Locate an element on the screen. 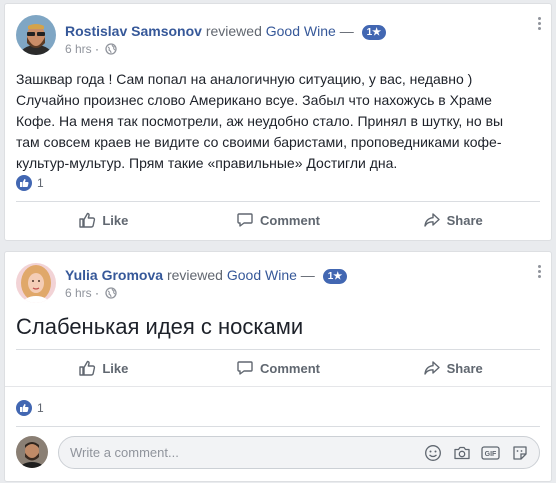 Image resolution: width=556 pixels, height=483 pixels. post-header: Yulia Gromova reviewed Good Wine — 1★ is located at coordinates (206, 275).